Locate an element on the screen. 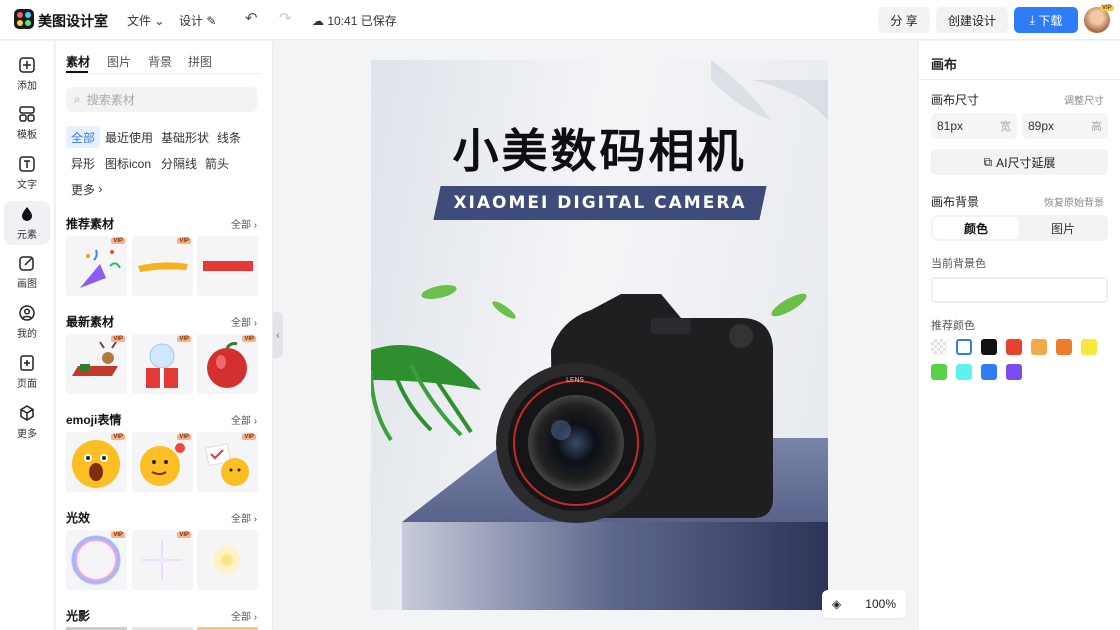  chip-special-shapes: 异形 is located at coordinates (83, 163).